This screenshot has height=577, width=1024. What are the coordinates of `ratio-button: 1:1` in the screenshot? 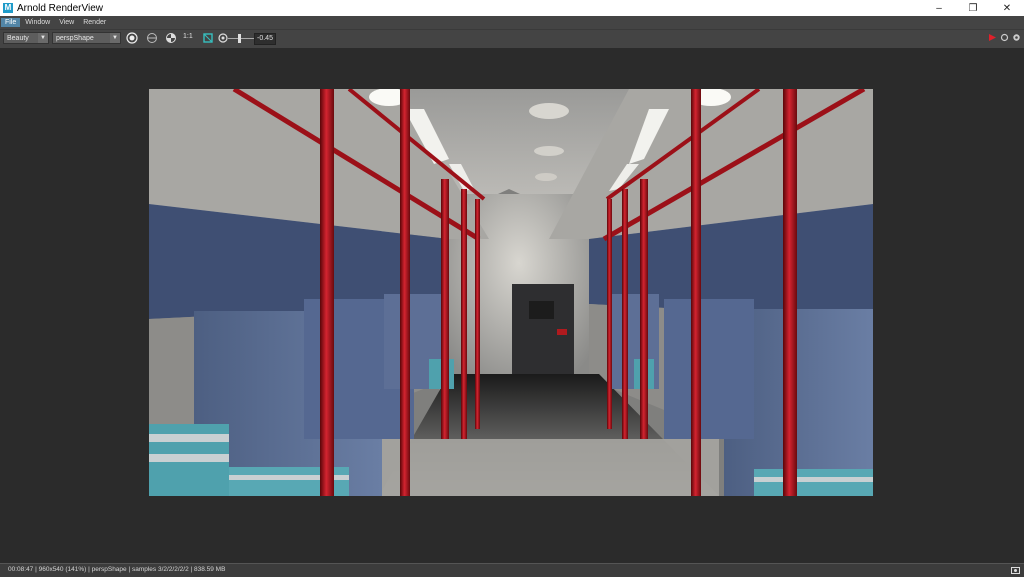 It's located at (188, 36).